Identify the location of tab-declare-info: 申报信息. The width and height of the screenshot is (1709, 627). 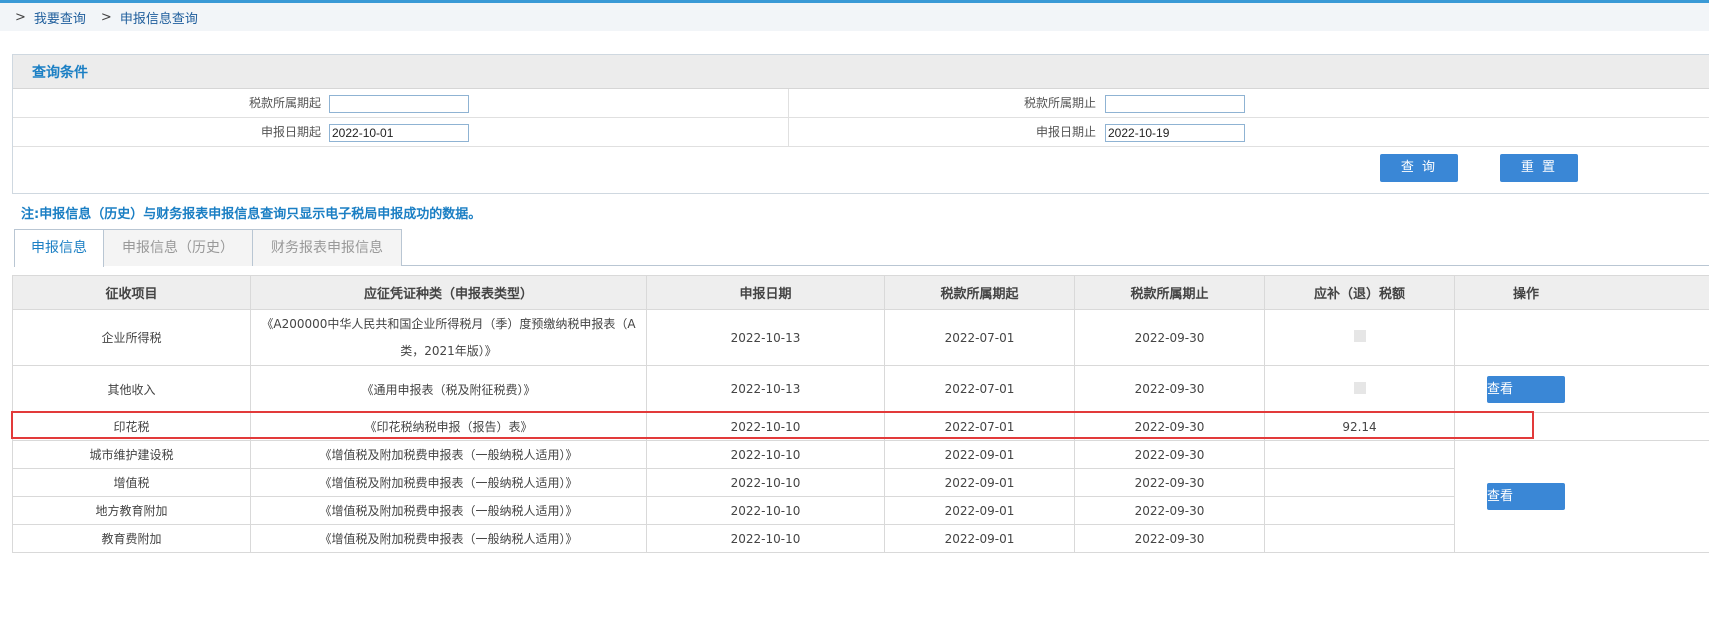
(59, 248).